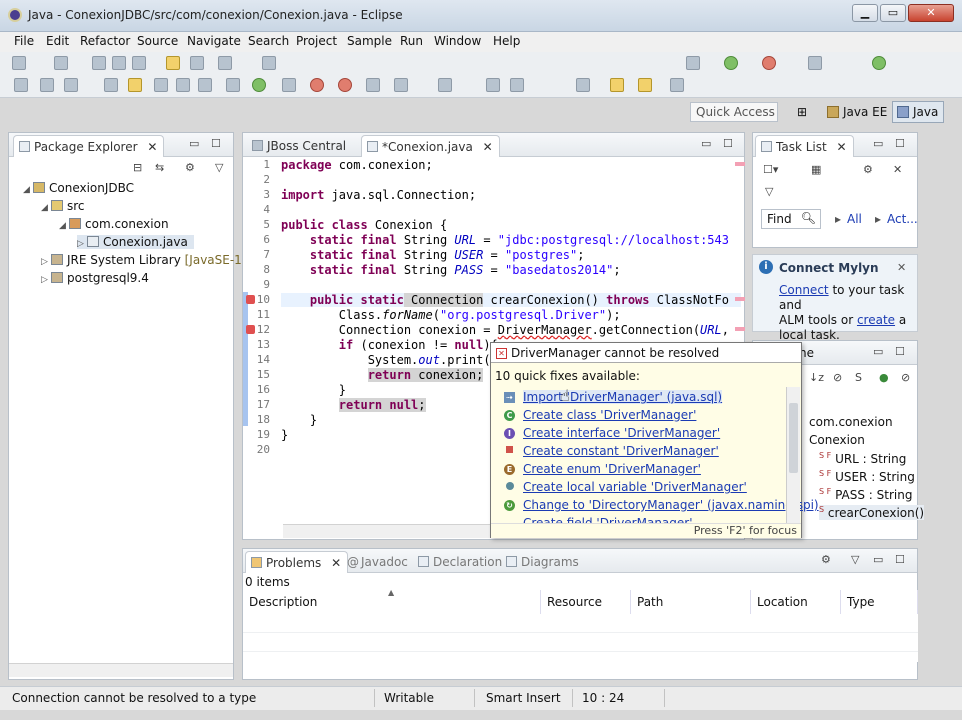 The height and width of the screenshot is (720, 962). What do you see at coordinates (317, 85) in the screenshot?
I see `bug-icon` at bounding box center [317, 85].